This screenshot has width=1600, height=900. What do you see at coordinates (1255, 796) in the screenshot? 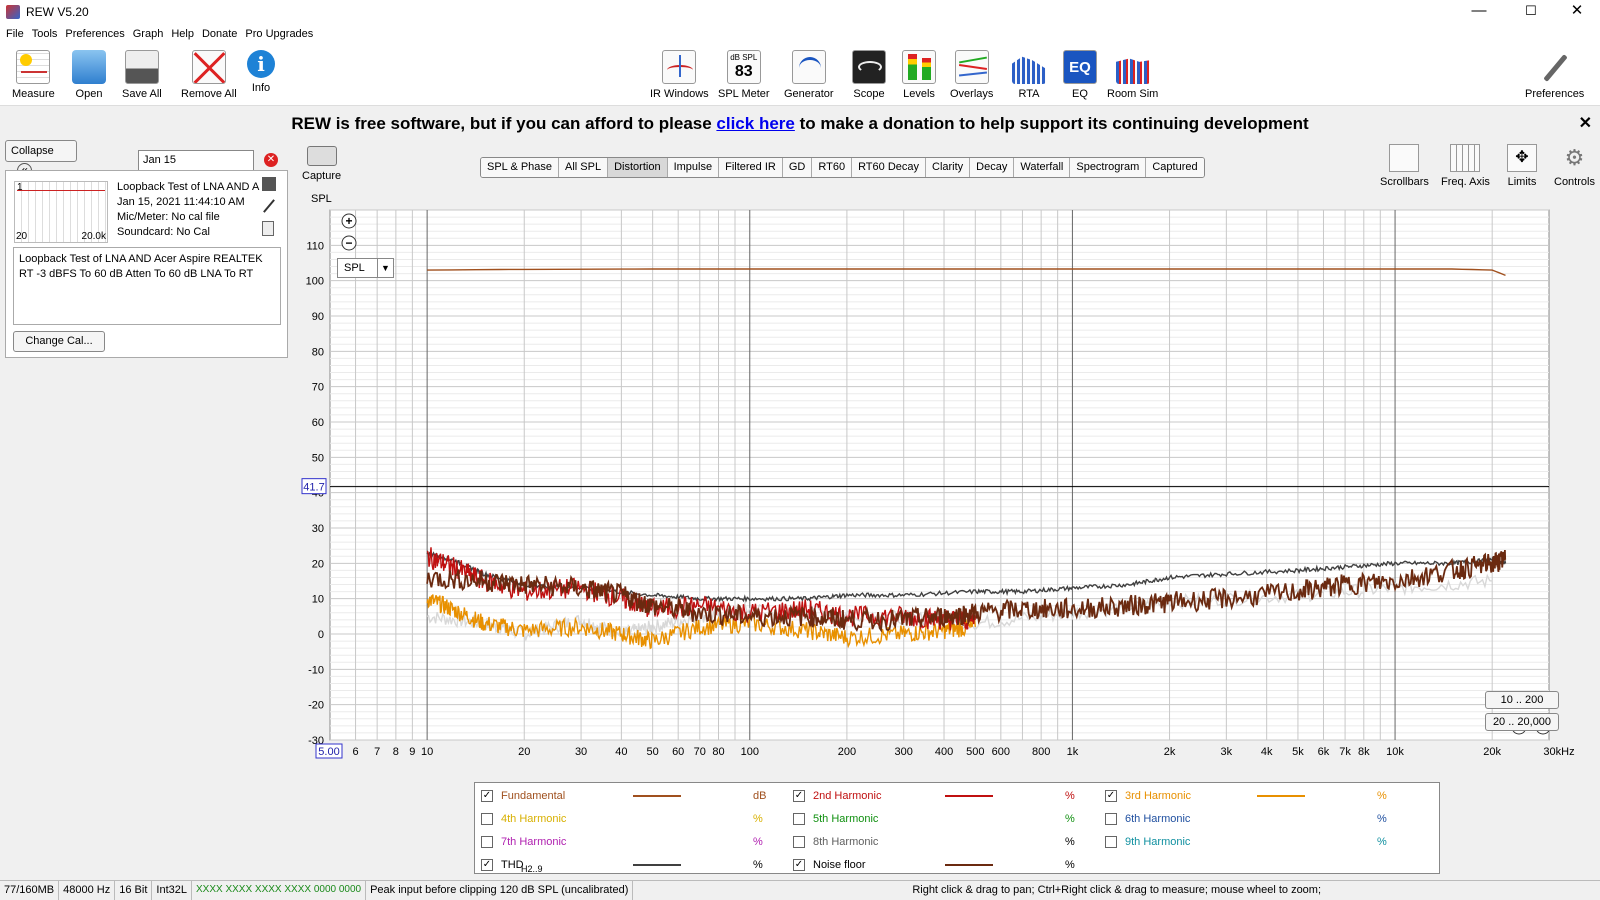
I see `legend-item: ✓ 3rd Harmonic%` at bounding box center [1255, 796].